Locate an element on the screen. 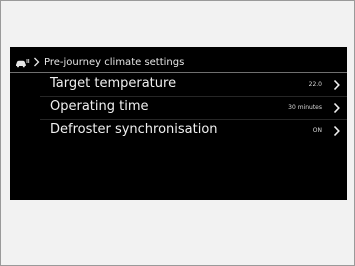 The width and height of the screenshot is (355, 266). setting-row-target-temperature: Target temperature 22.0 is located at coordinates (178, 85).